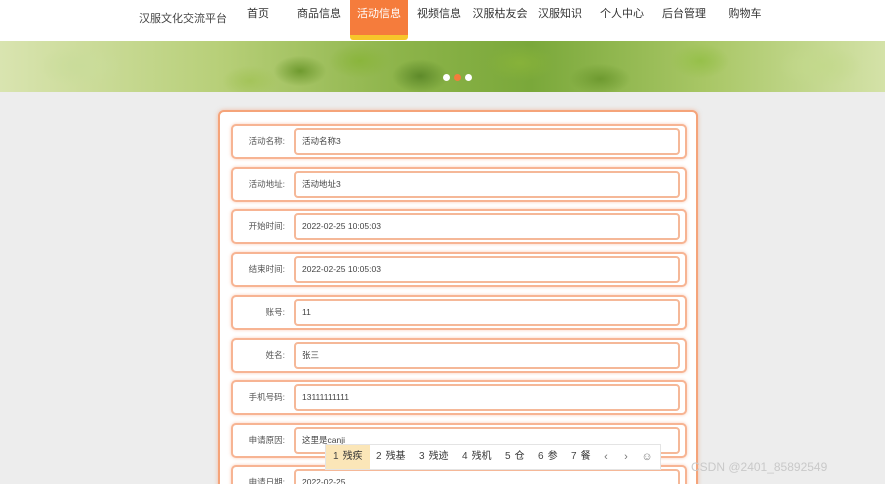  I want to click on field-row-phone: 手机号码: 13111111111, so click(459, 397).